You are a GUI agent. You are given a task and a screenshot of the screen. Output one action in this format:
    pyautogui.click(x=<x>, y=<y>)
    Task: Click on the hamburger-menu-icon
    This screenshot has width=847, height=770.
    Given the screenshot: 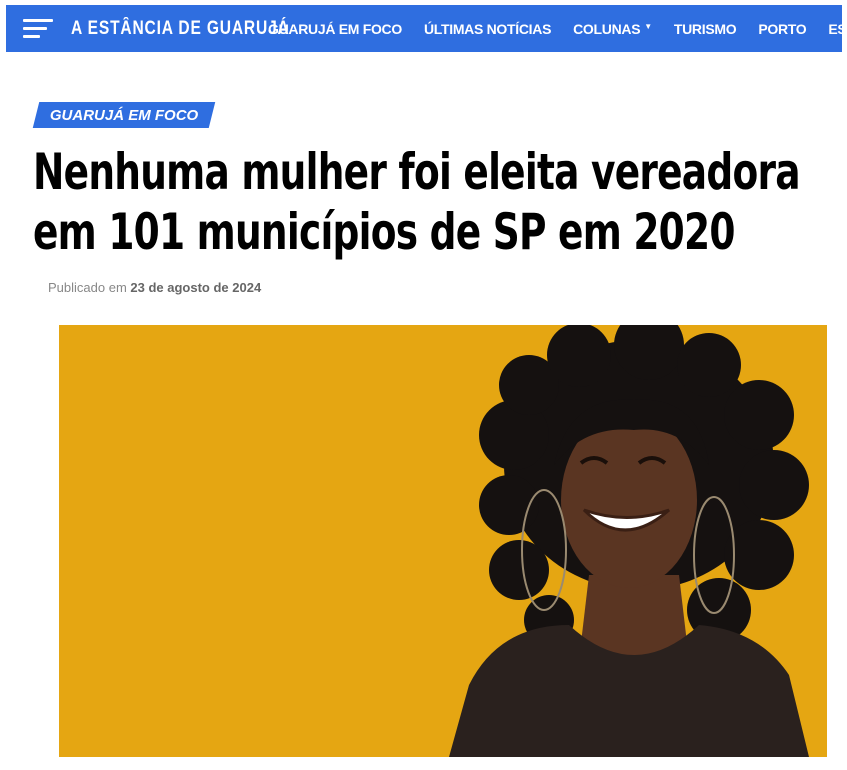 What is the action you would take?
    pyautogui.click(x=38, y=29)
    